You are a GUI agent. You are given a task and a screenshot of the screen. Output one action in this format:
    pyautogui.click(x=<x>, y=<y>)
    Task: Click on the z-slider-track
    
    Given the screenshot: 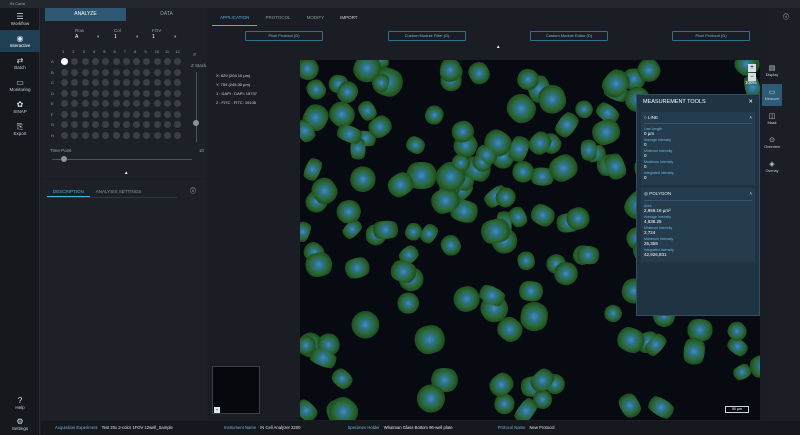 What is the action you would take?
    pyautogui.click(x=196, y=107)
    